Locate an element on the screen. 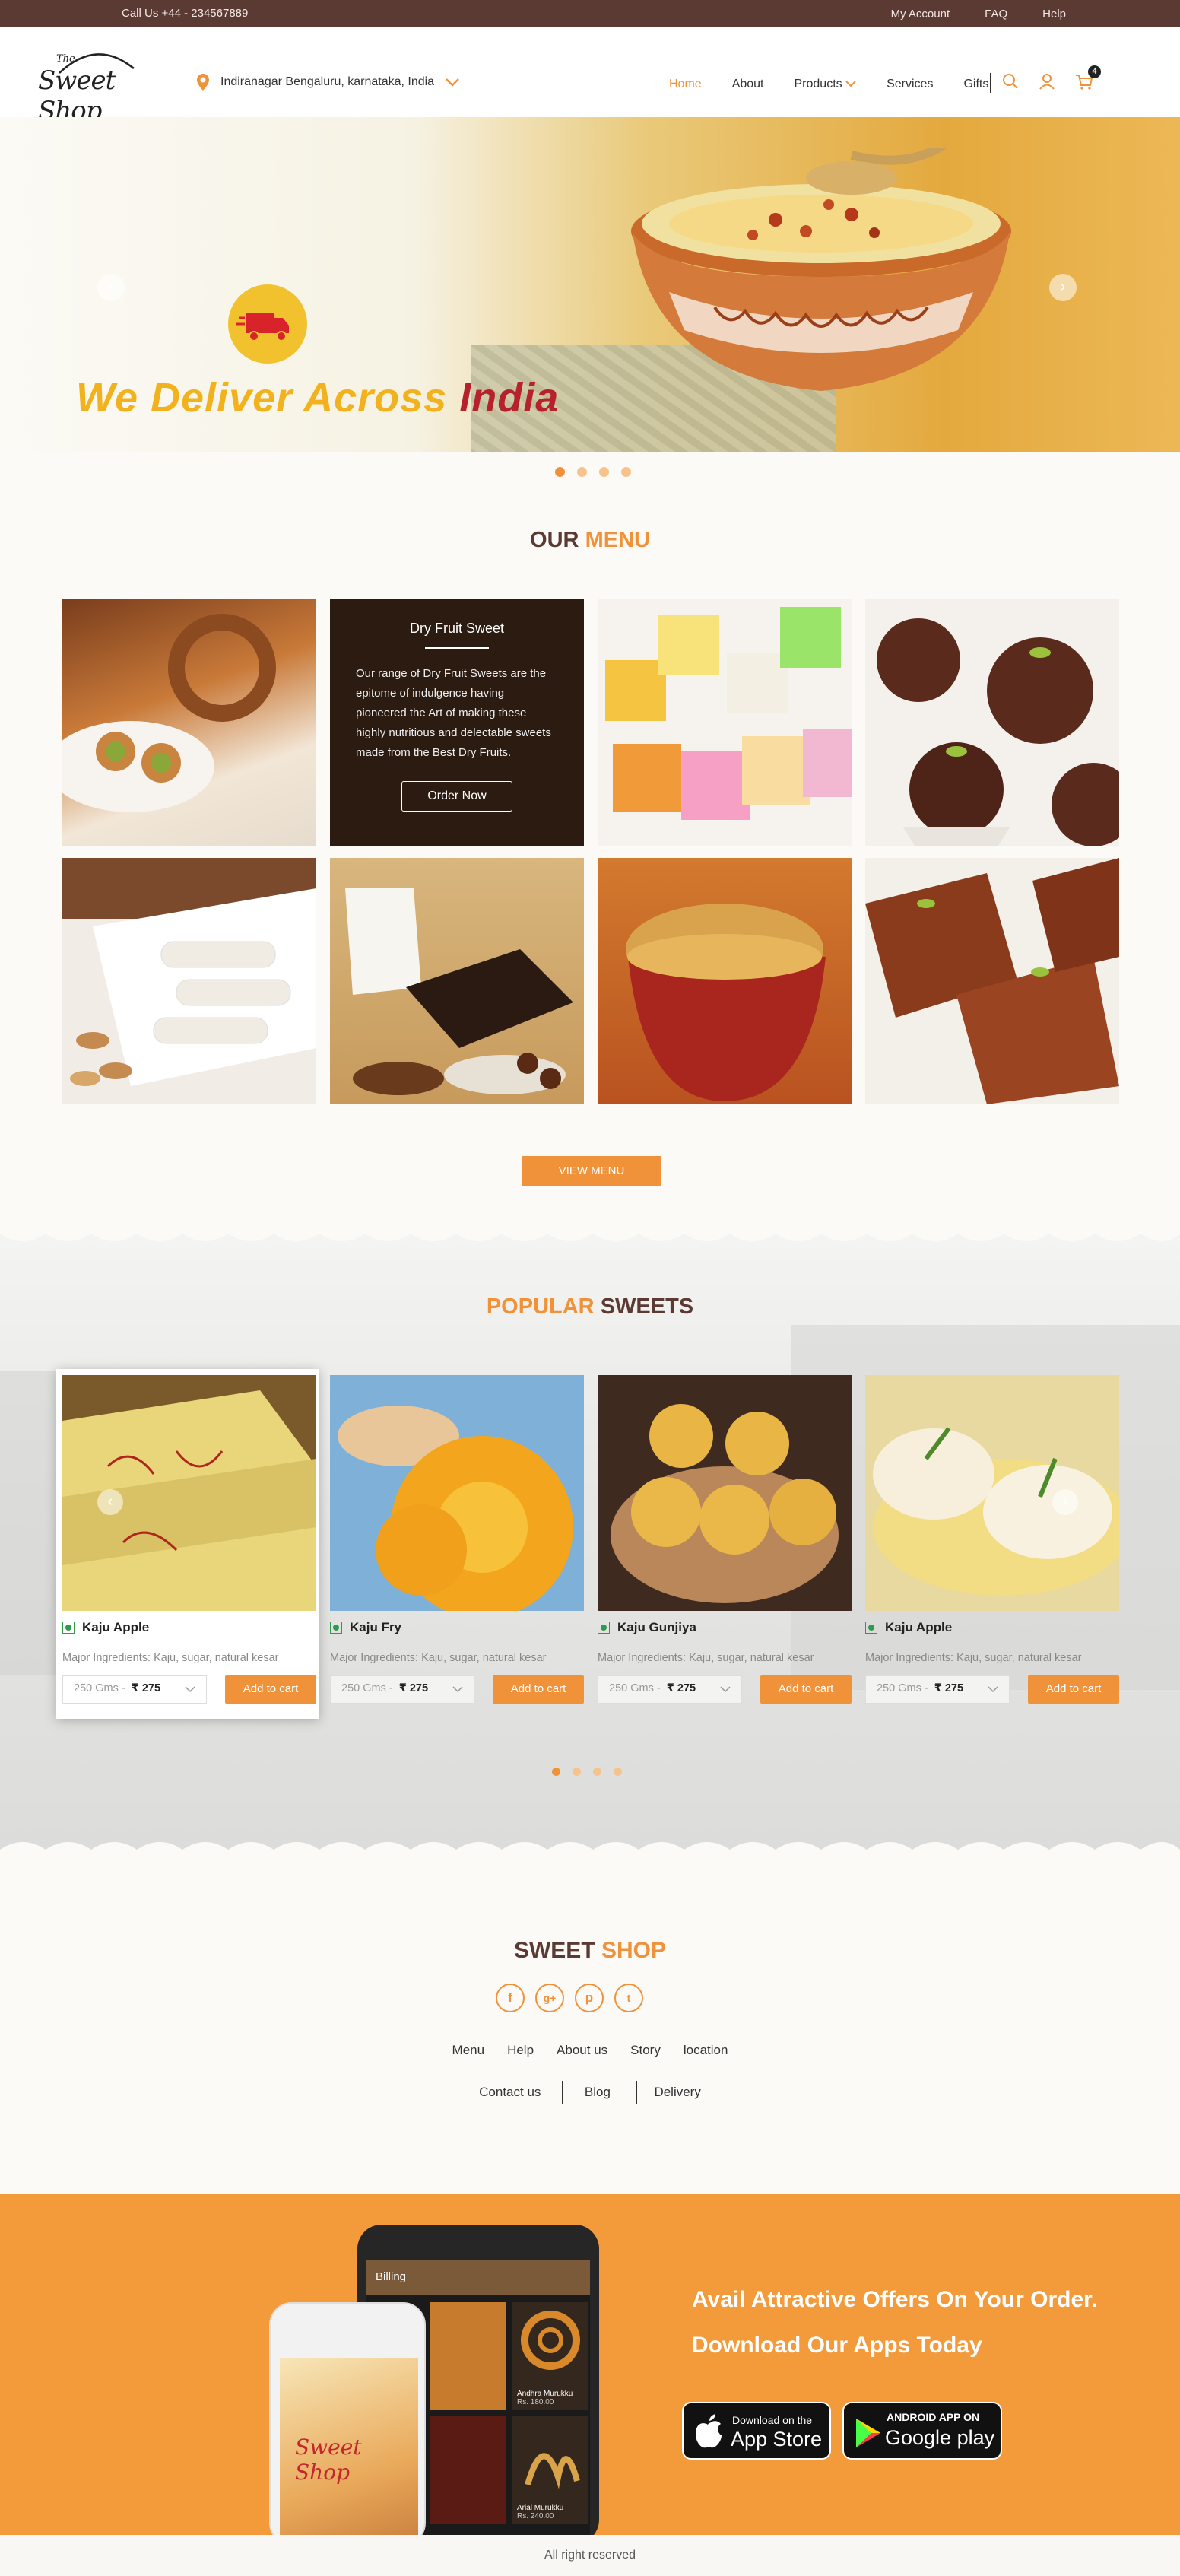 Image resolution: width=1180 pixels, height=2576 pixels. truck-badge is located at coordinates (267, 324).